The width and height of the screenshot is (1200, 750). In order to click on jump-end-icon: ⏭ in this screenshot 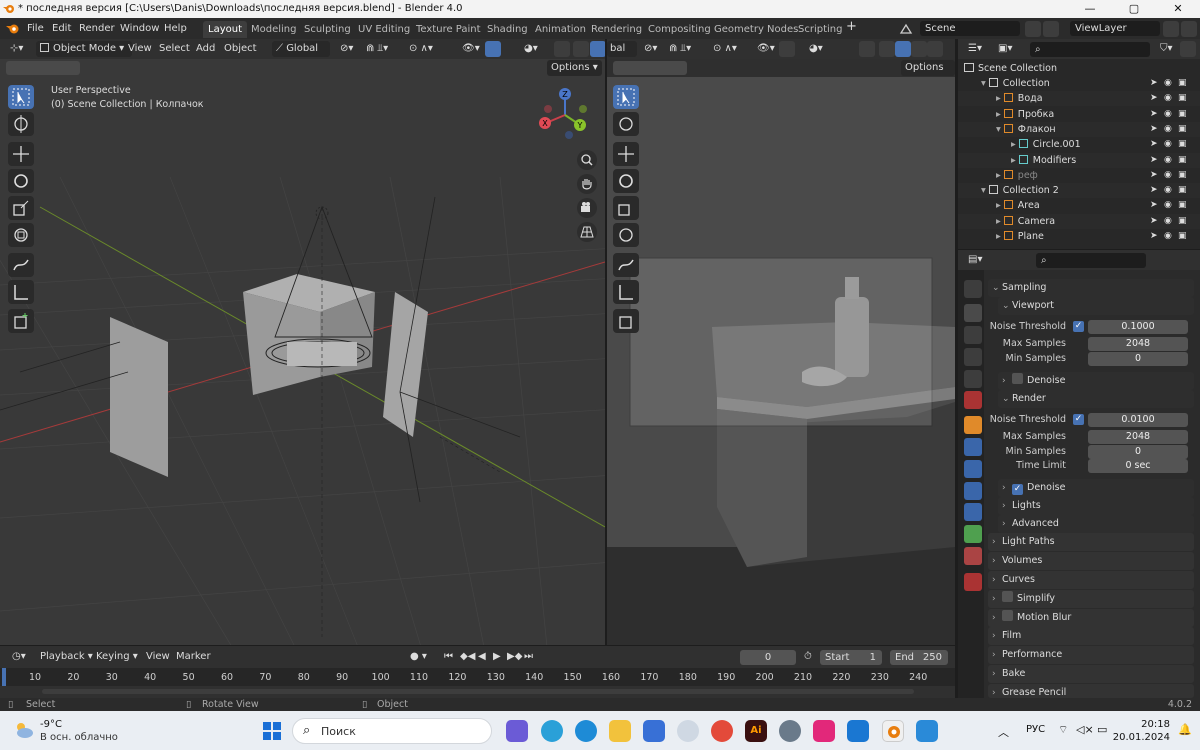, I will do `click(528, 657)`.